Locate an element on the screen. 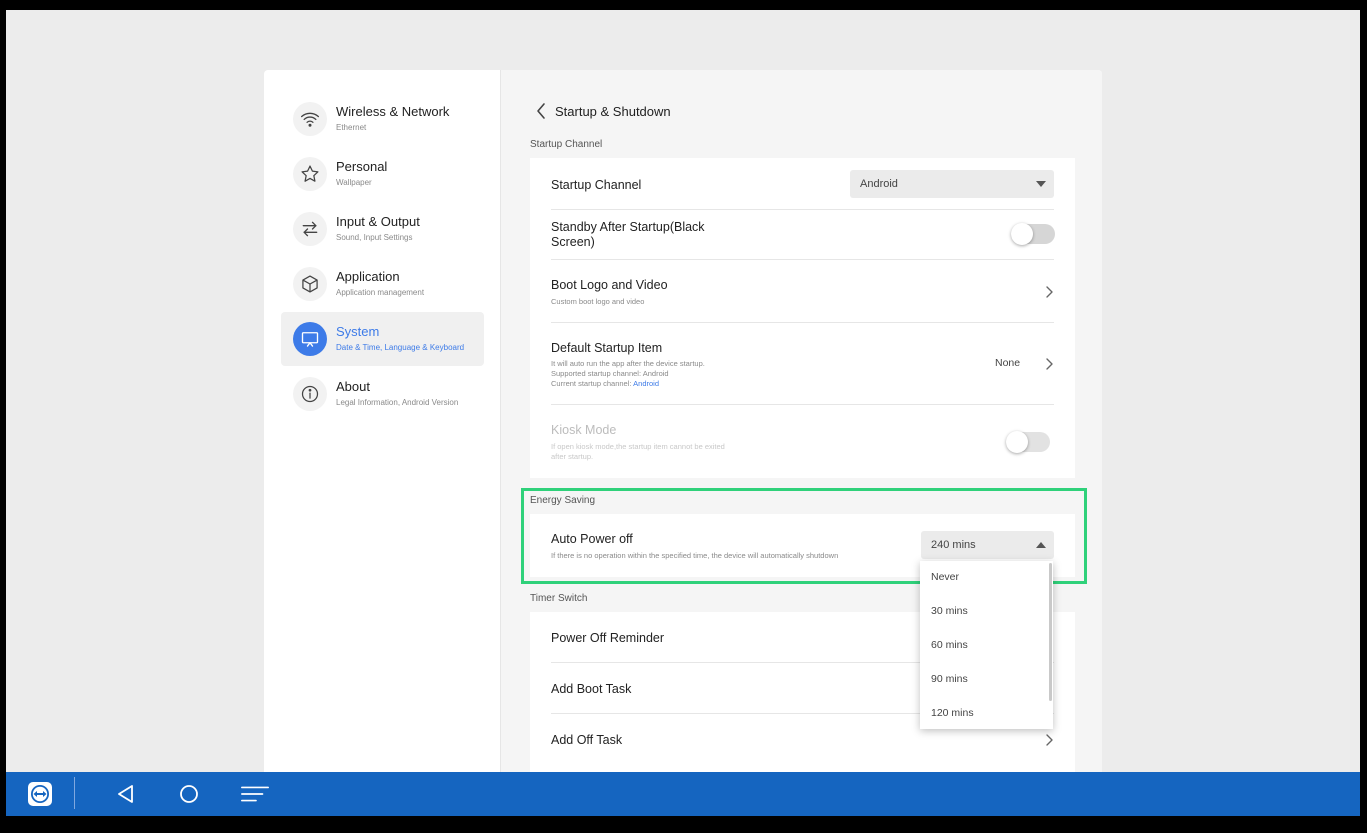 Image resolution: width=1367 pixels, height=833 pixels. chevron-left-icon is located at coordinates (541, 111).